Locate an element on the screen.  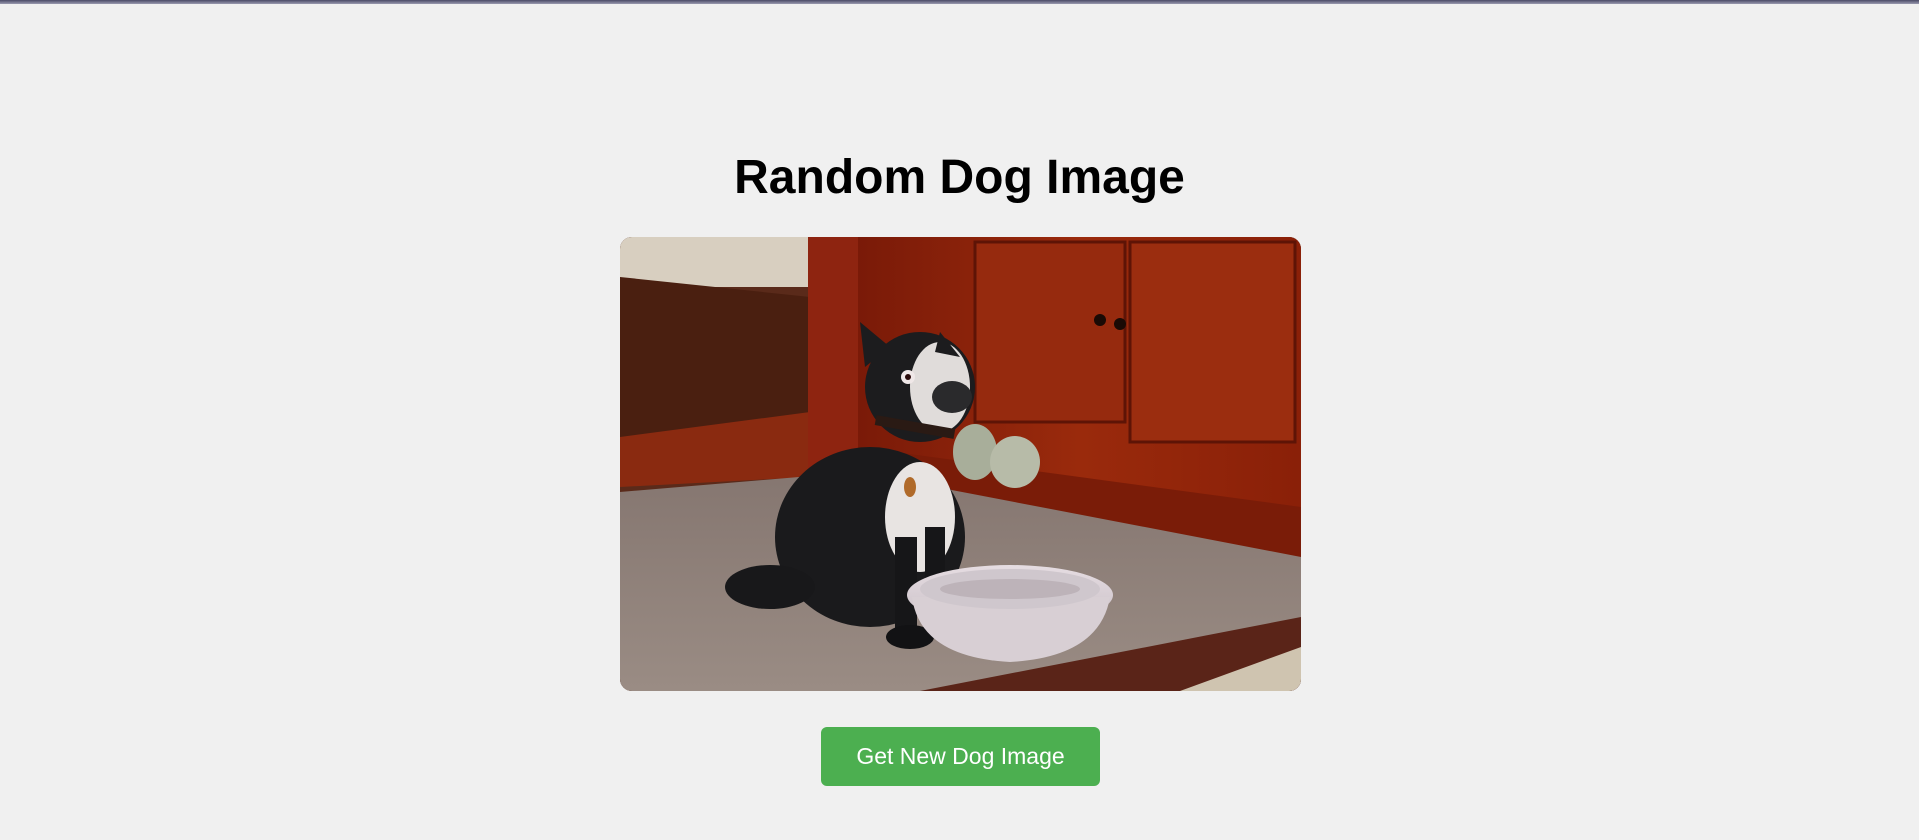
page-title: Random Dog Image is located at coordinates (959, 177).